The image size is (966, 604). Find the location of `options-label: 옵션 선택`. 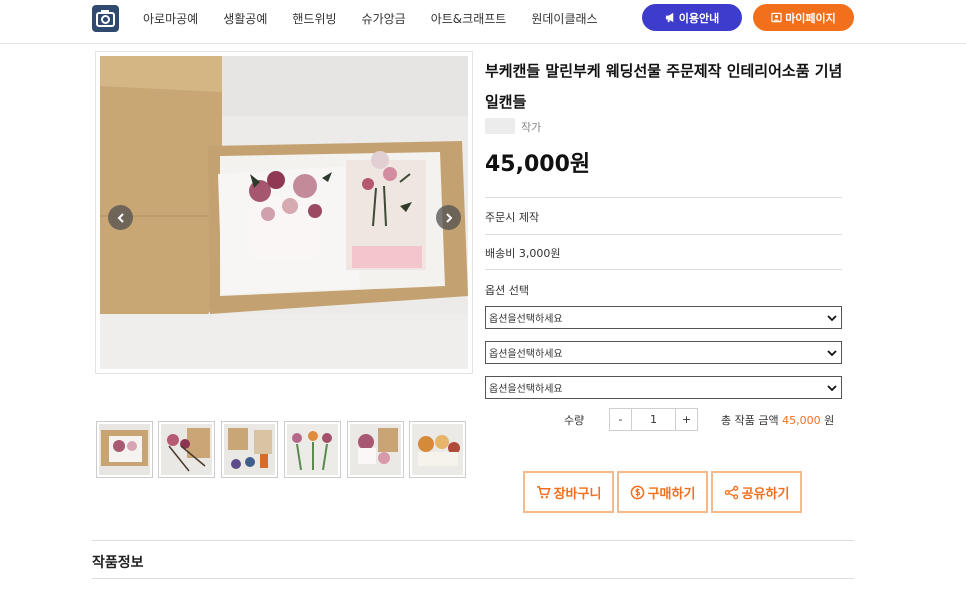

options-label: 옵션 선택 is located at coordinates (507, 290).